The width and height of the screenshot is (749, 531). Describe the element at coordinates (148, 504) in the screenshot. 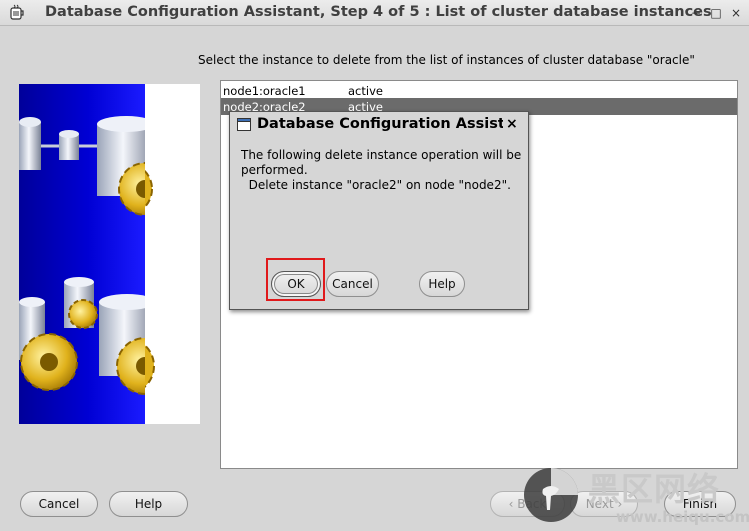

I see `help-button: Help` at that location.